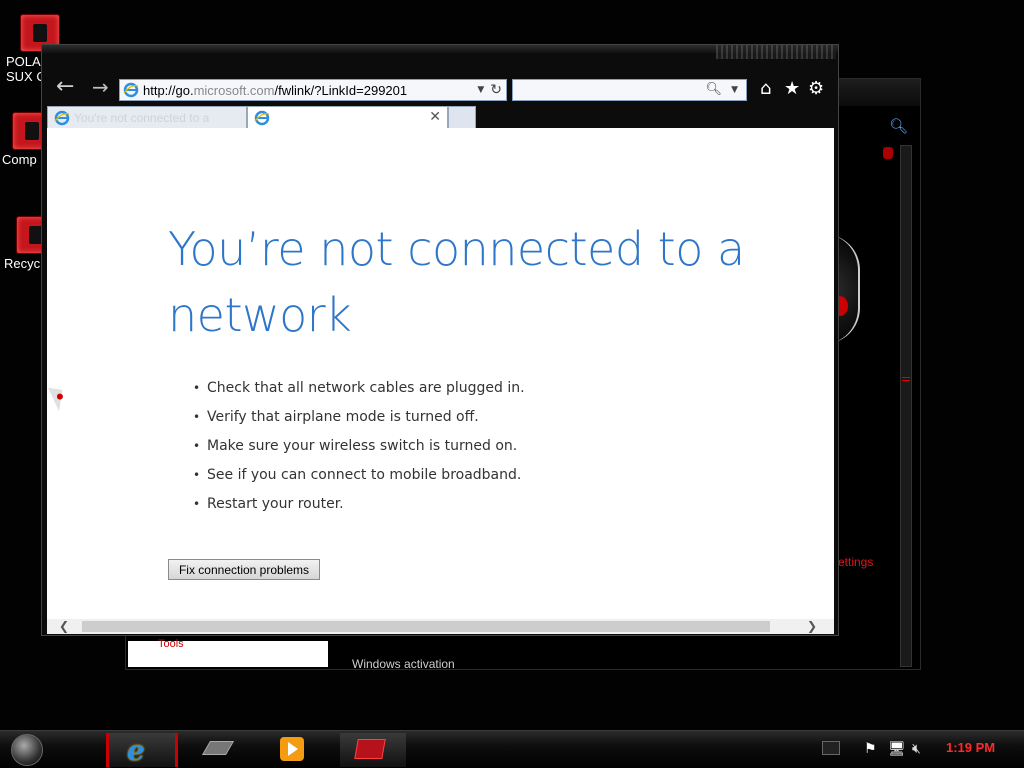  What do you see at coordinates (462, 117) in the screenshot?
I see `new-tab-button` at bounding box center [462, 117].